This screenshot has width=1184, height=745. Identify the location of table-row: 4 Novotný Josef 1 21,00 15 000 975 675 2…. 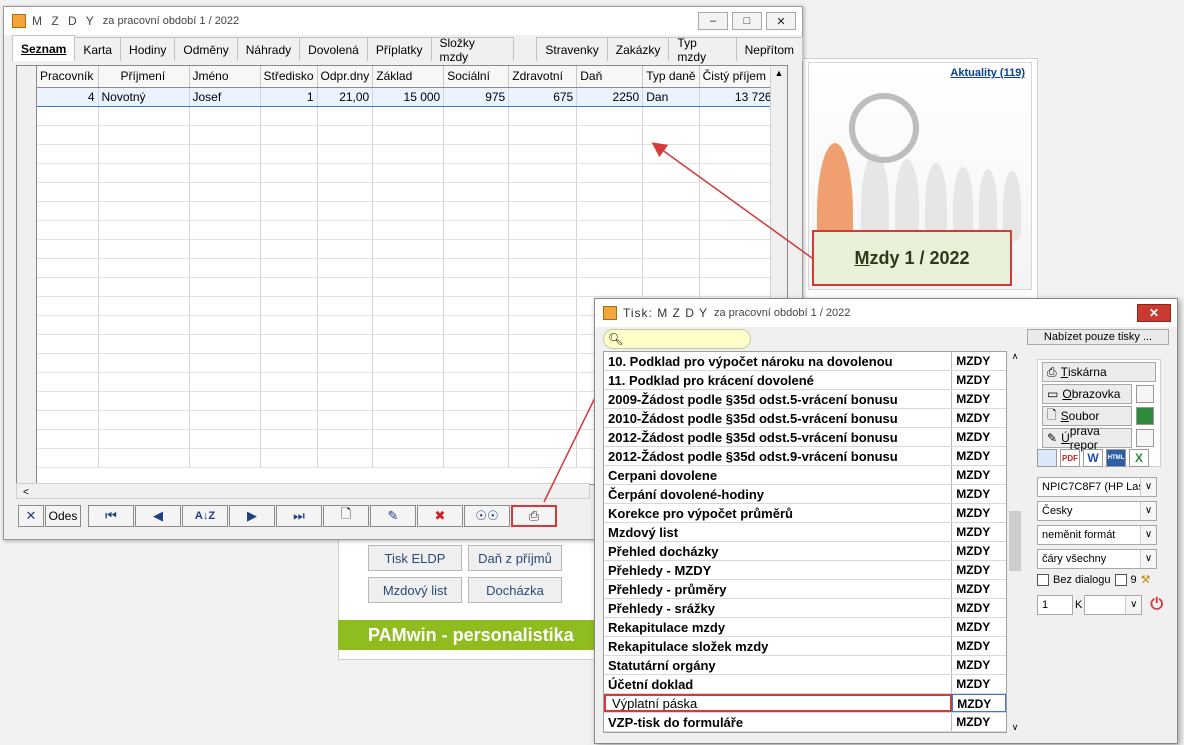
(406, 96).